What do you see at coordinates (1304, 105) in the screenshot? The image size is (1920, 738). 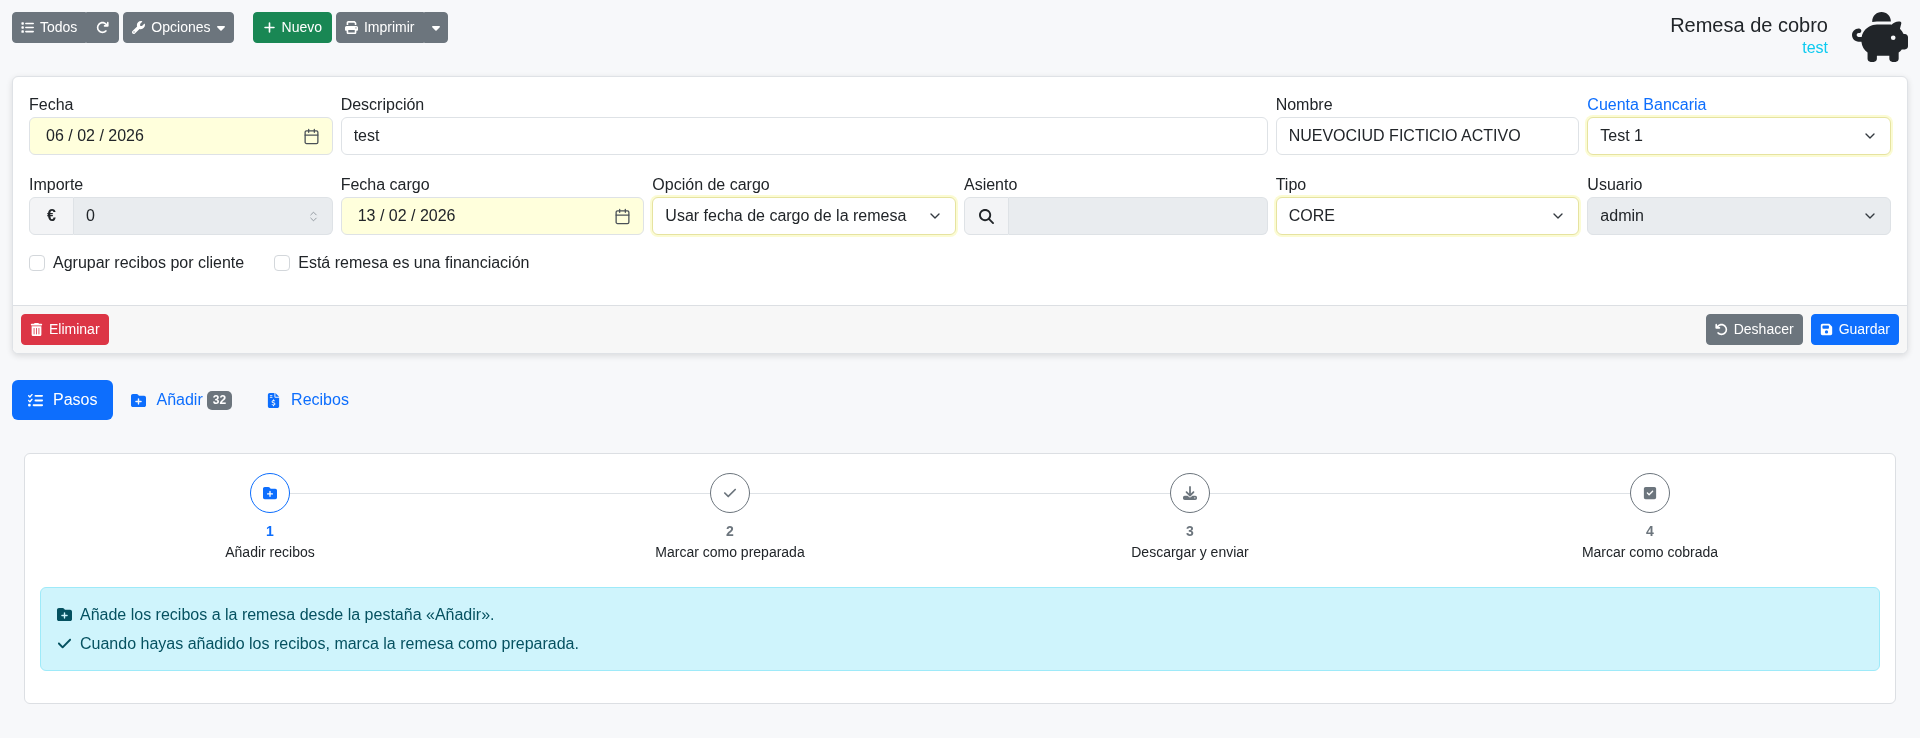 I see `field-label: Nombre` at bounding box center [1304, 105].